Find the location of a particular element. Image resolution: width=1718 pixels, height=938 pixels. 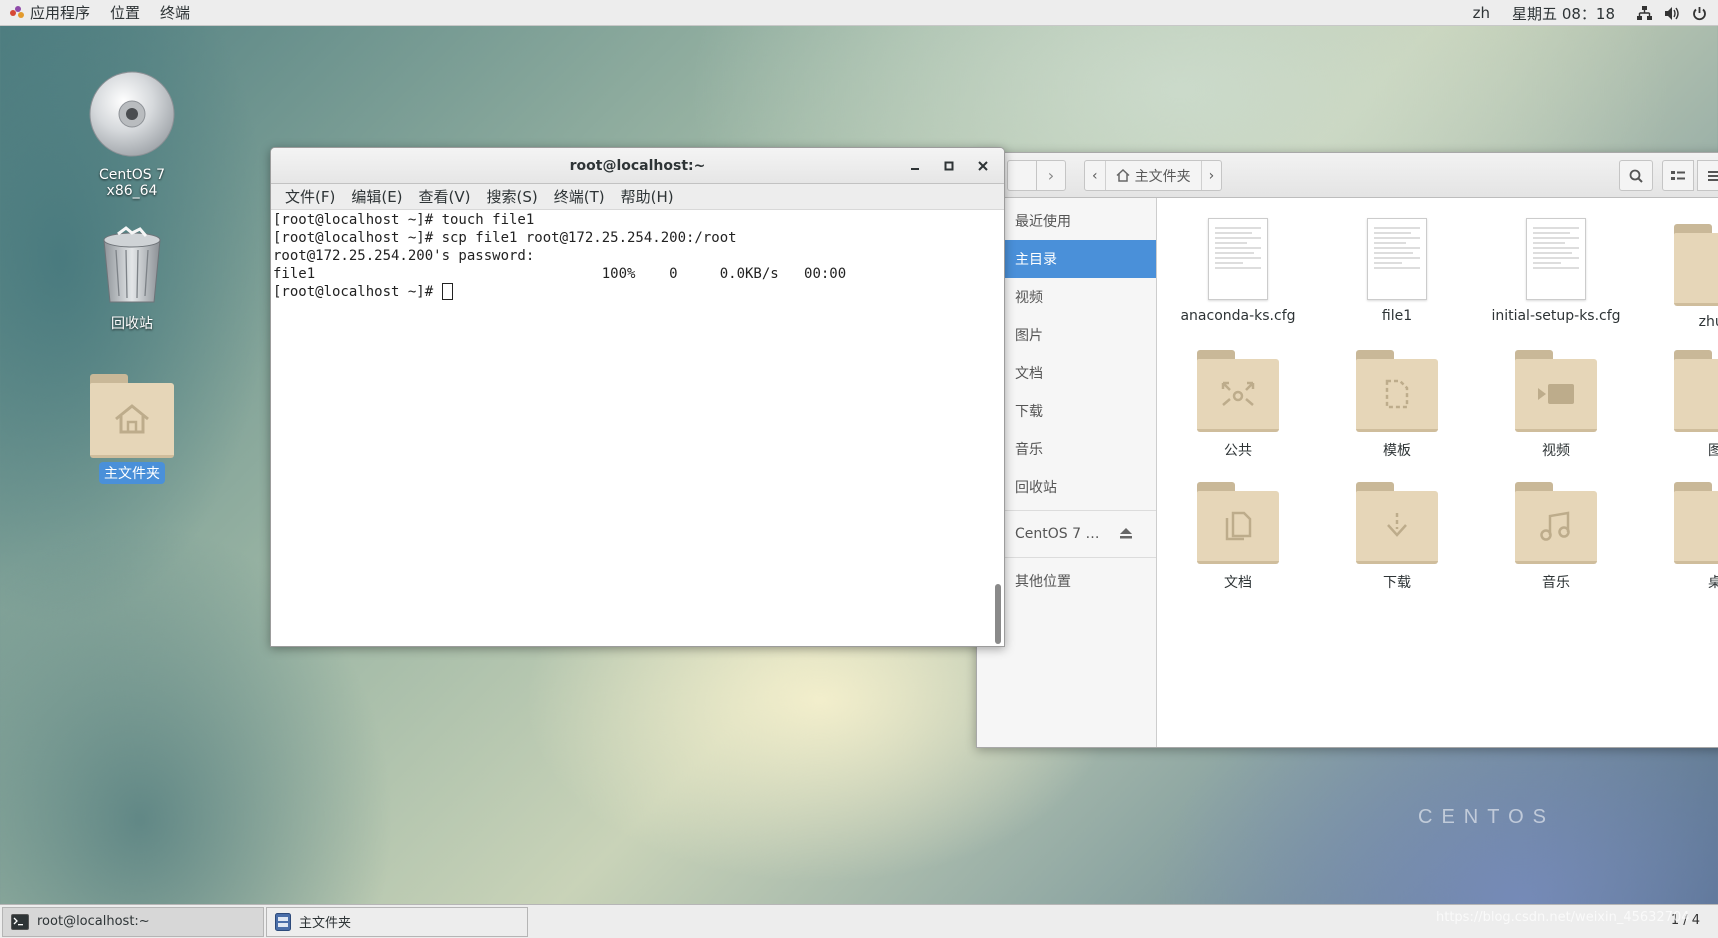

public-folder-icon is located at coordinates (1238, 391).